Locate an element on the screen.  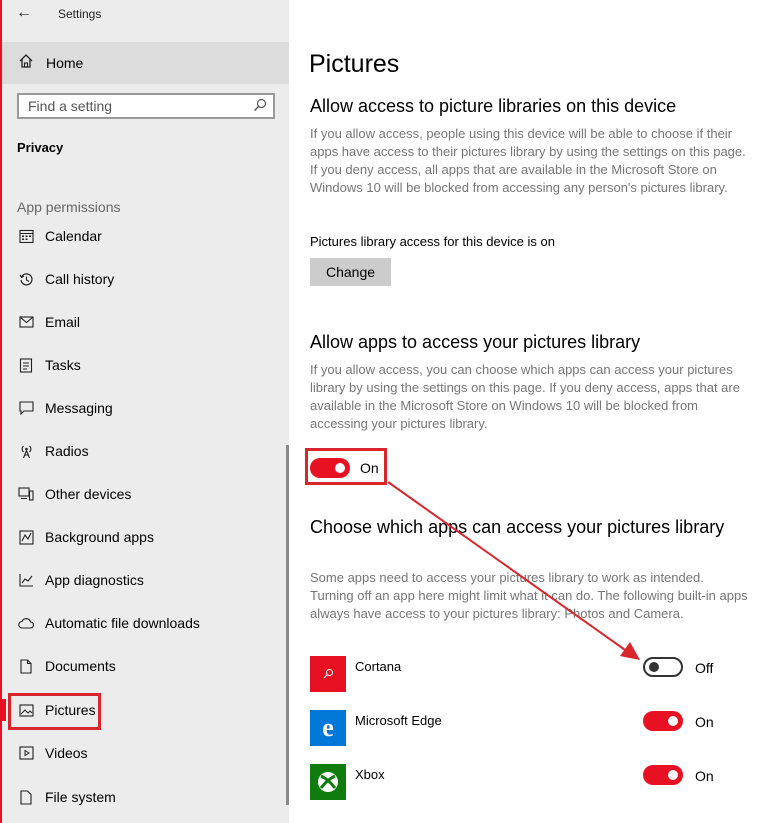
search-box is located at coordinates (146, 106).